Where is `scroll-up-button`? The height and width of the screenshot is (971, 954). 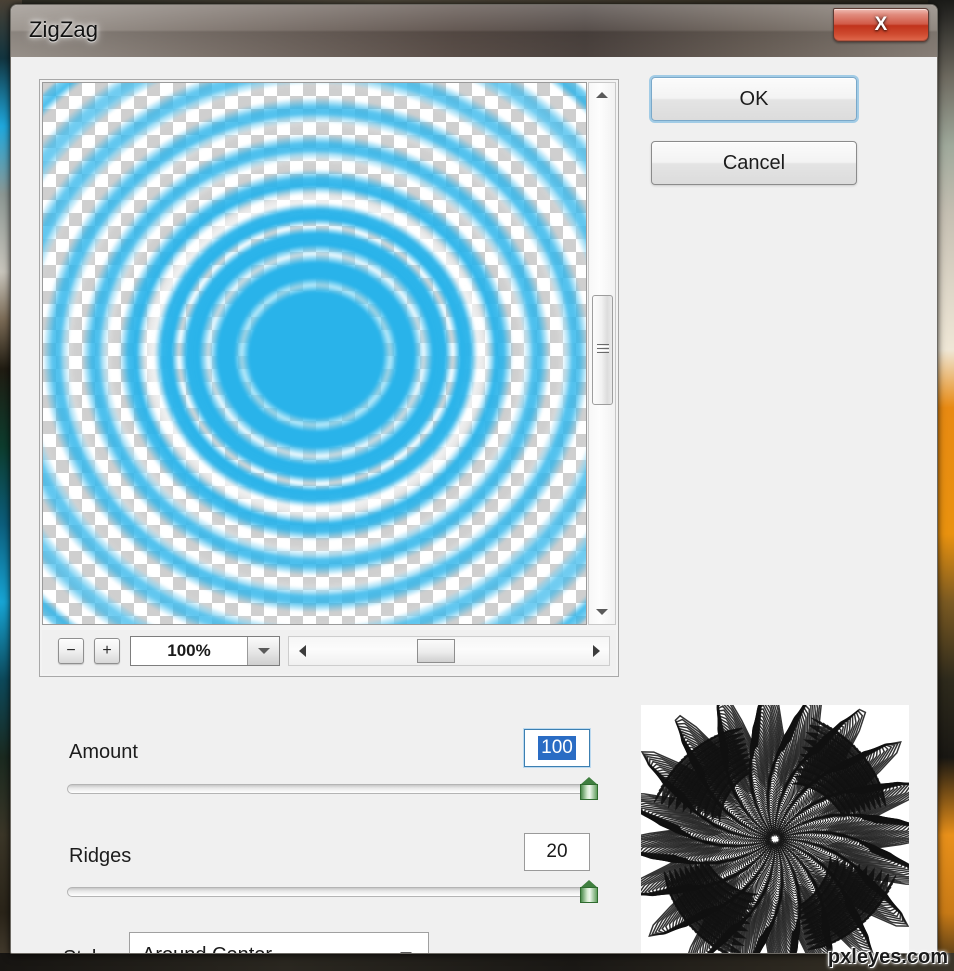 scroll-up-button is located at coordinates (602, 95).